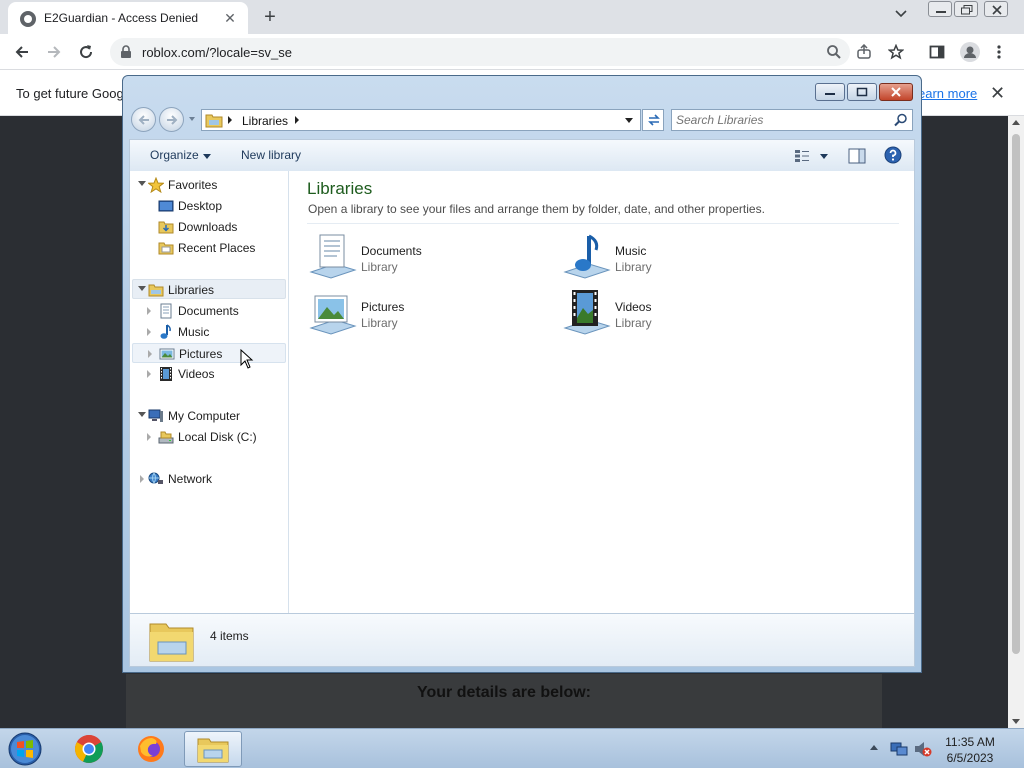 This screenshot has width=1024, height=768. I want to click on tab-title: E2Guardian - Access Denied, so click(121, 18).